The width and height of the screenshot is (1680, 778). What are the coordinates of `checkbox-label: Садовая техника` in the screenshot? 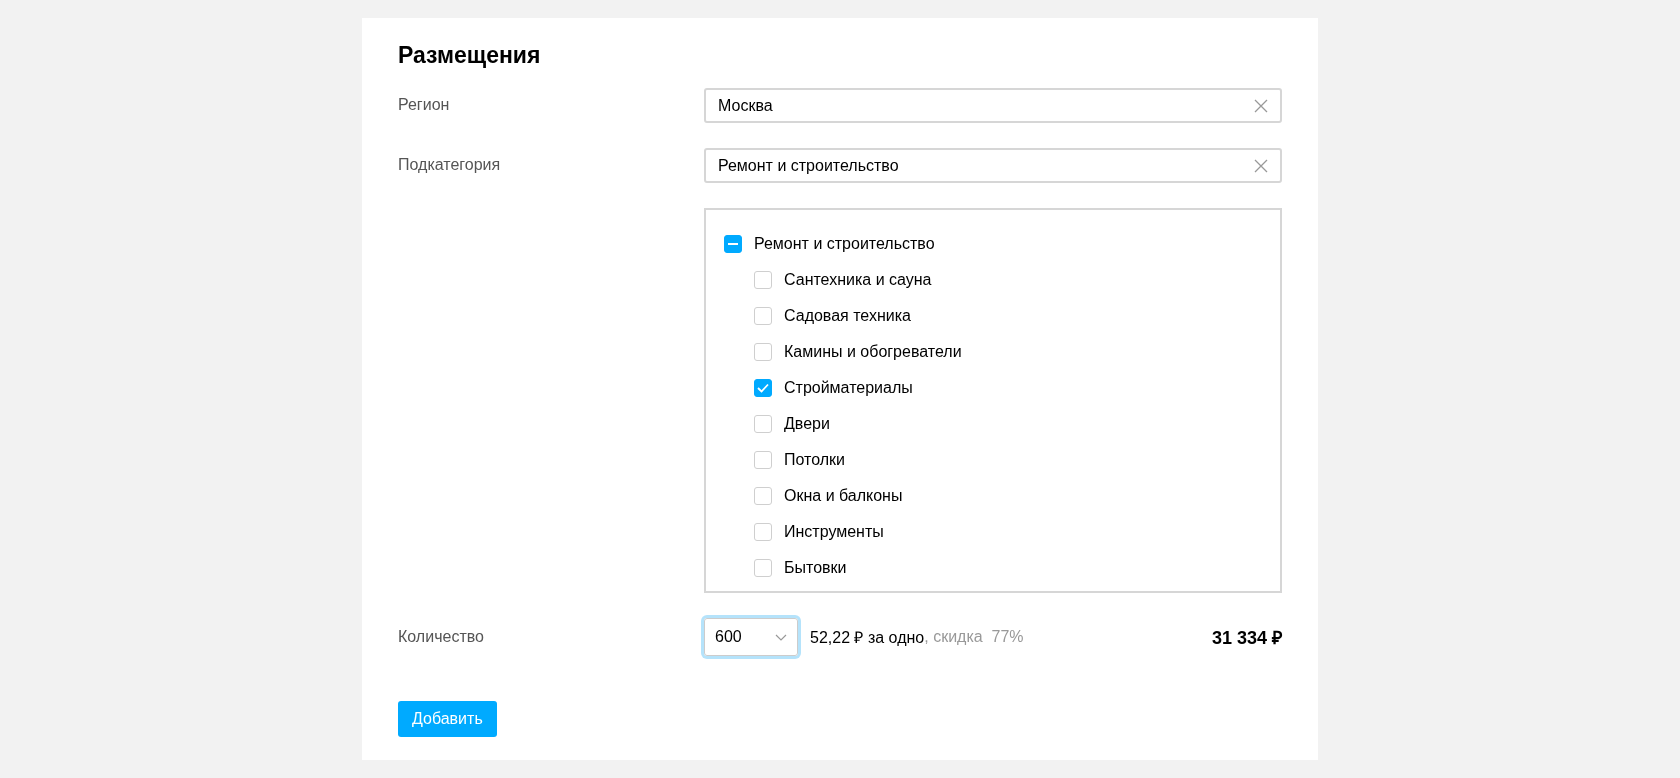 It's located at (847, 316).